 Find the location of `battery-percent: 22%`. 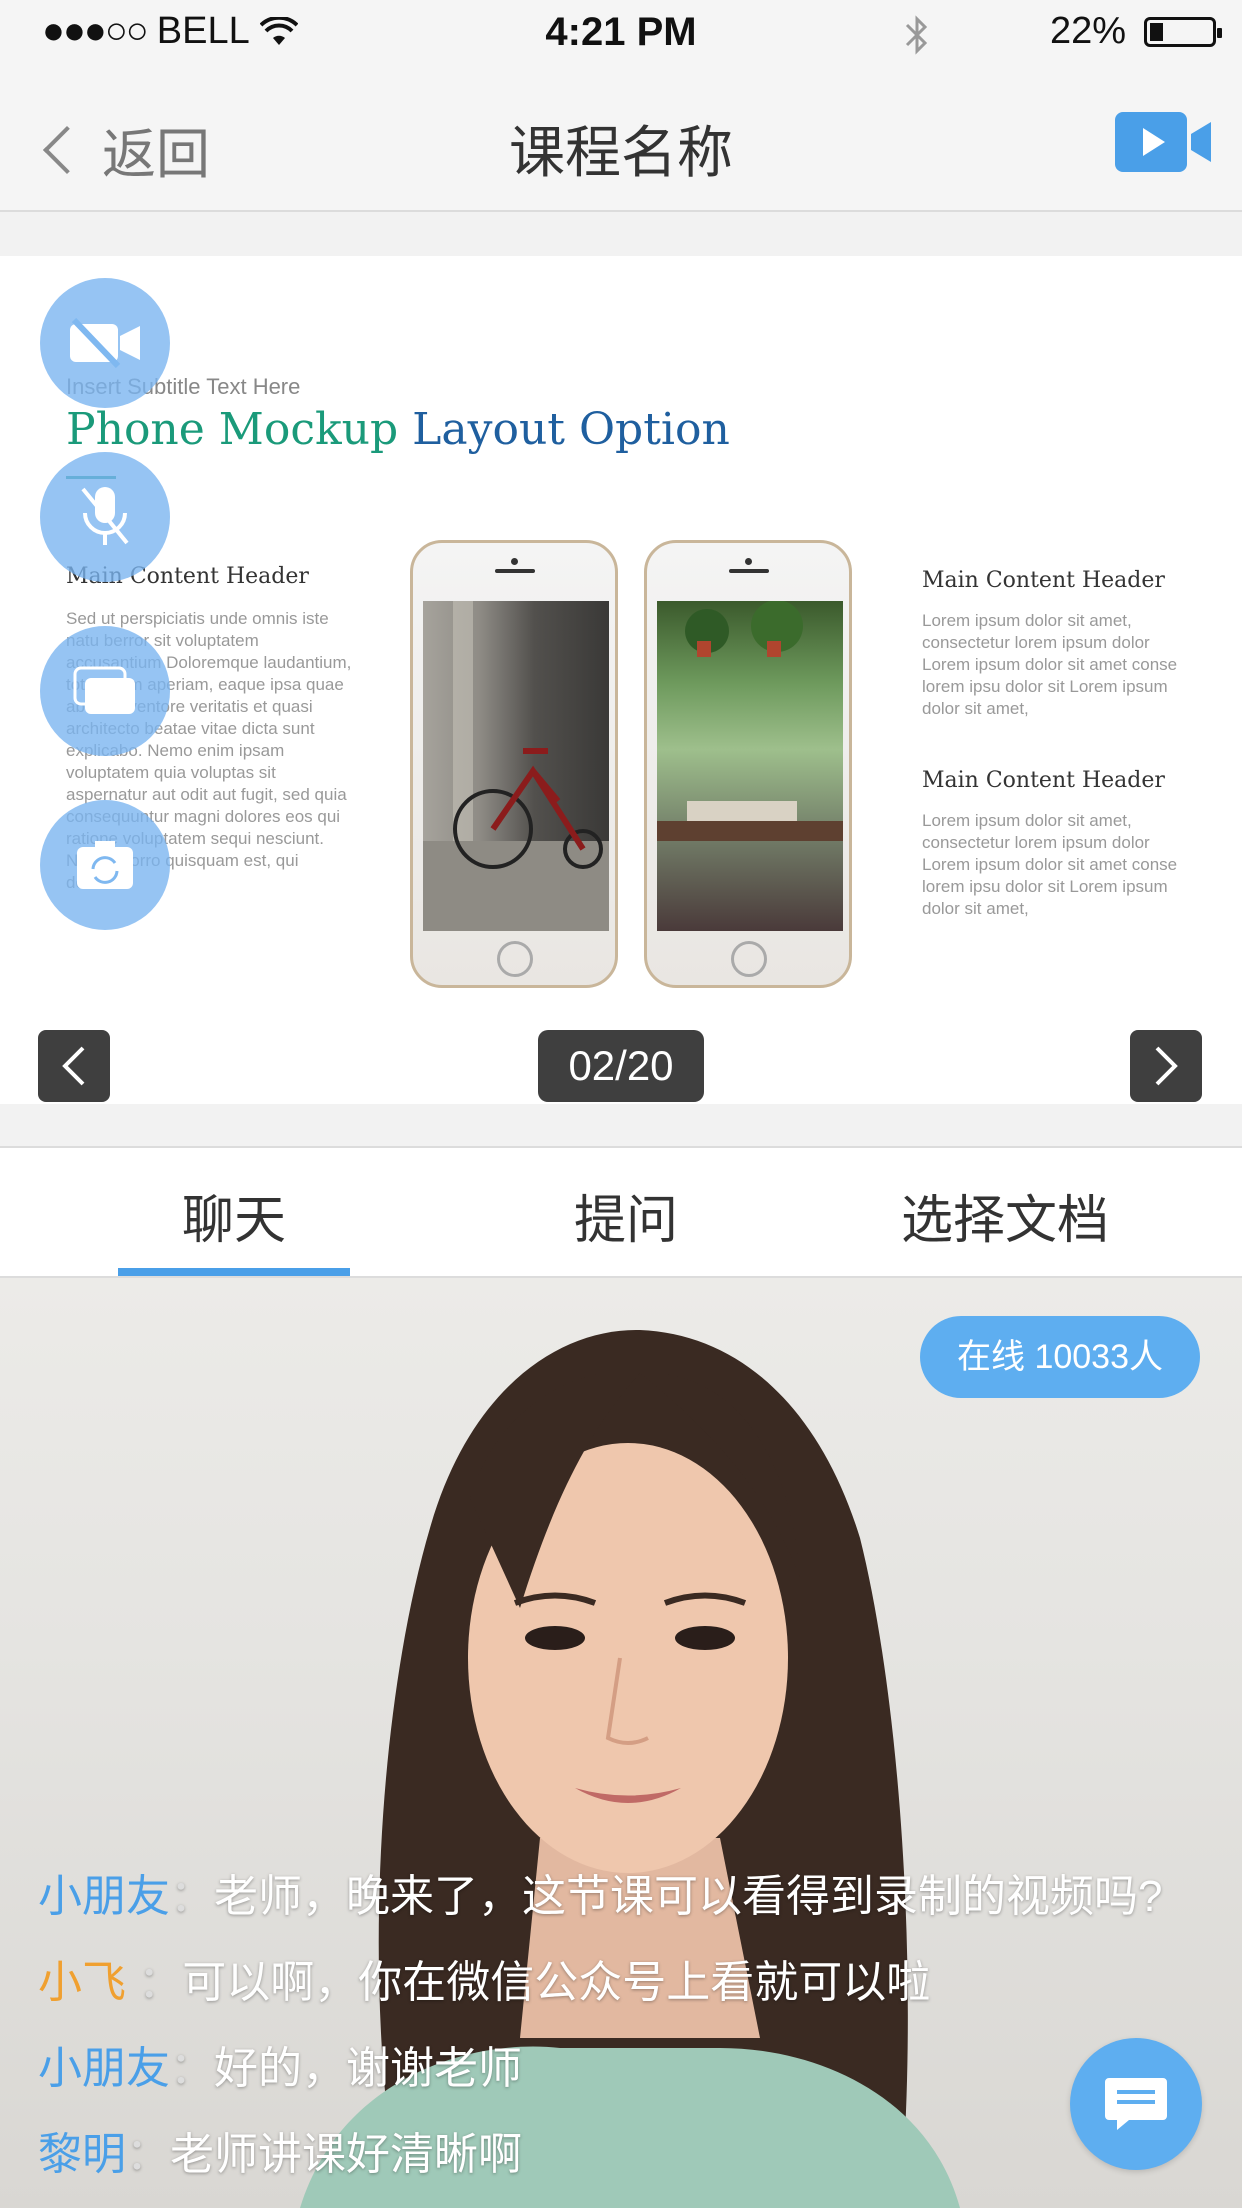

battery-percent: 22% is located at coordinates (1087, 31).